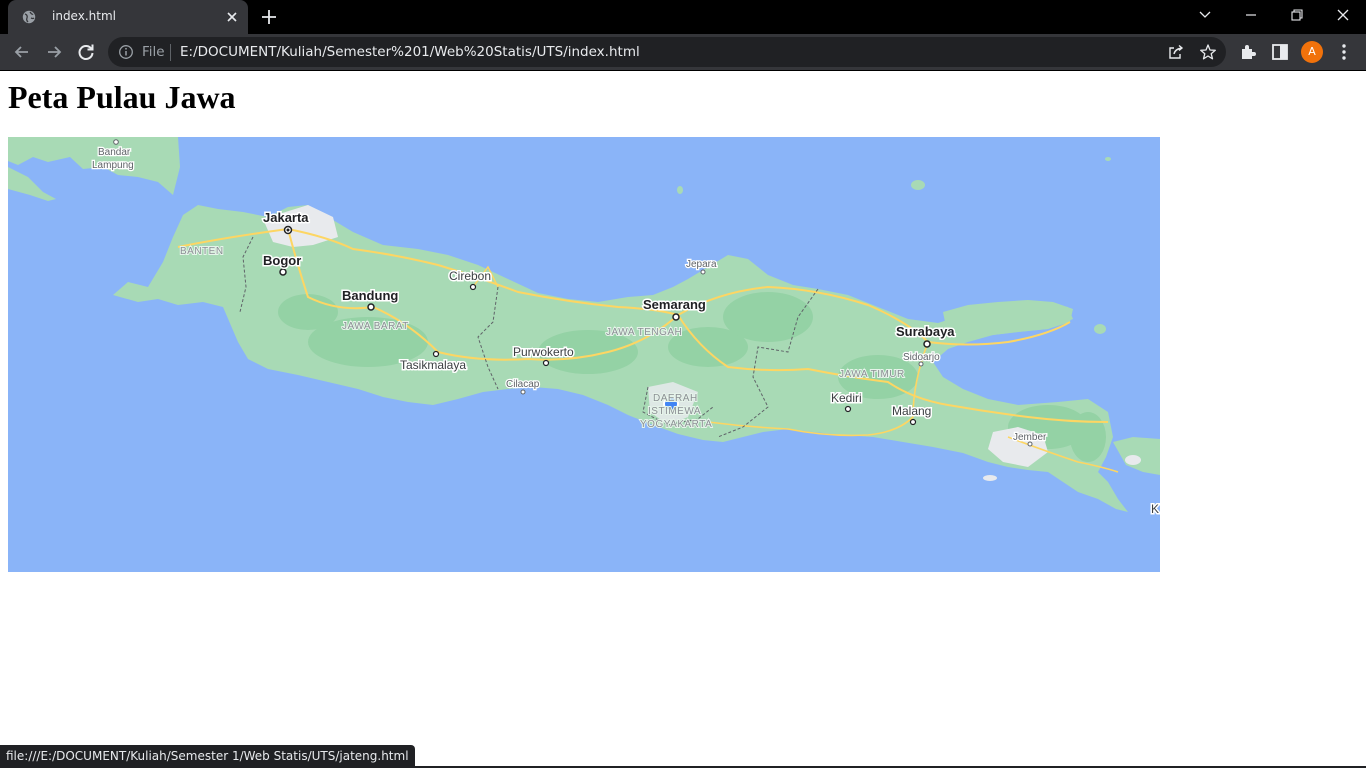  What do you see at coordinates (921, 357) in the screenshot?
I see `label-sidoarjo: Sidoarjo` at bounding box center [921, 357].